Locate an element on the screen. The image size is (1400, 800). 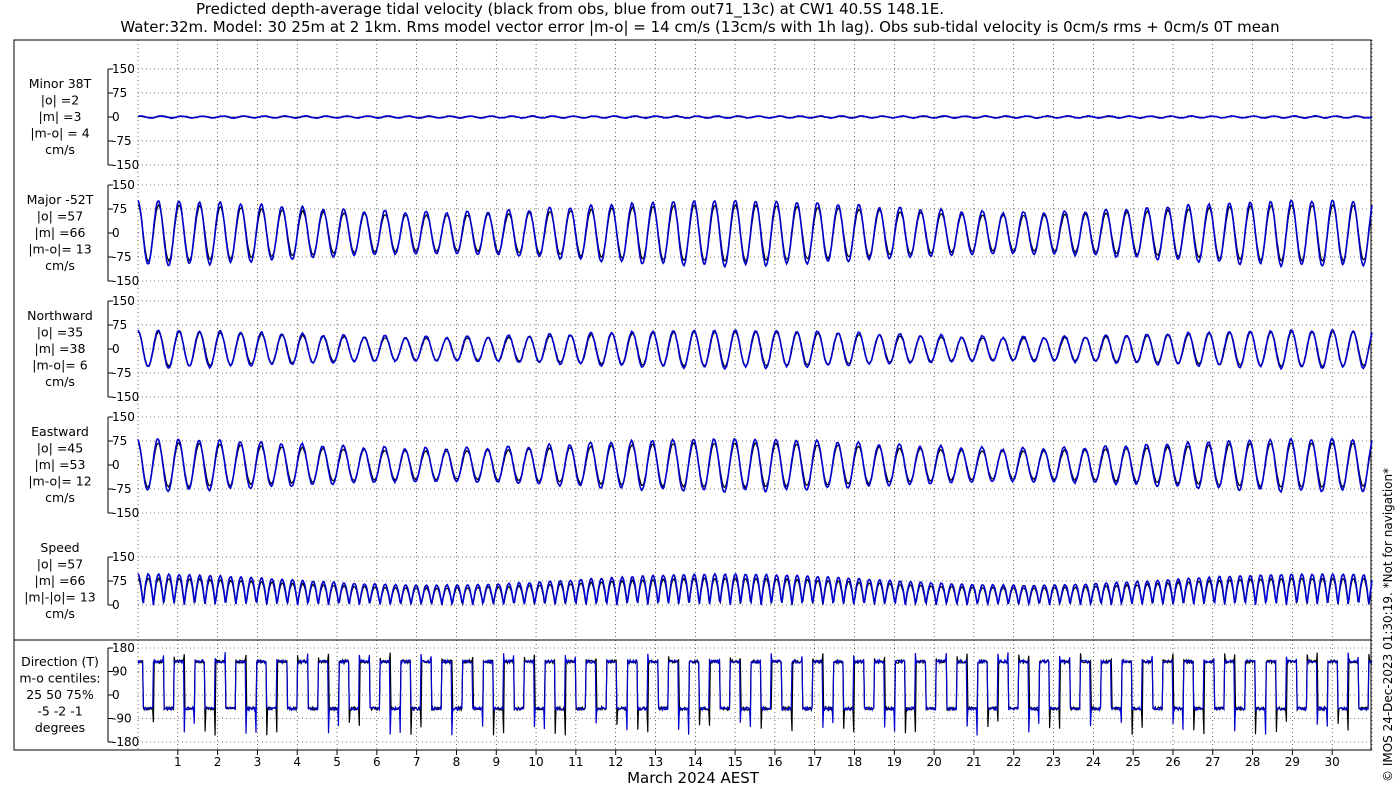
panel-label-speed: |o| =57 is located at coordinates (60, 564).